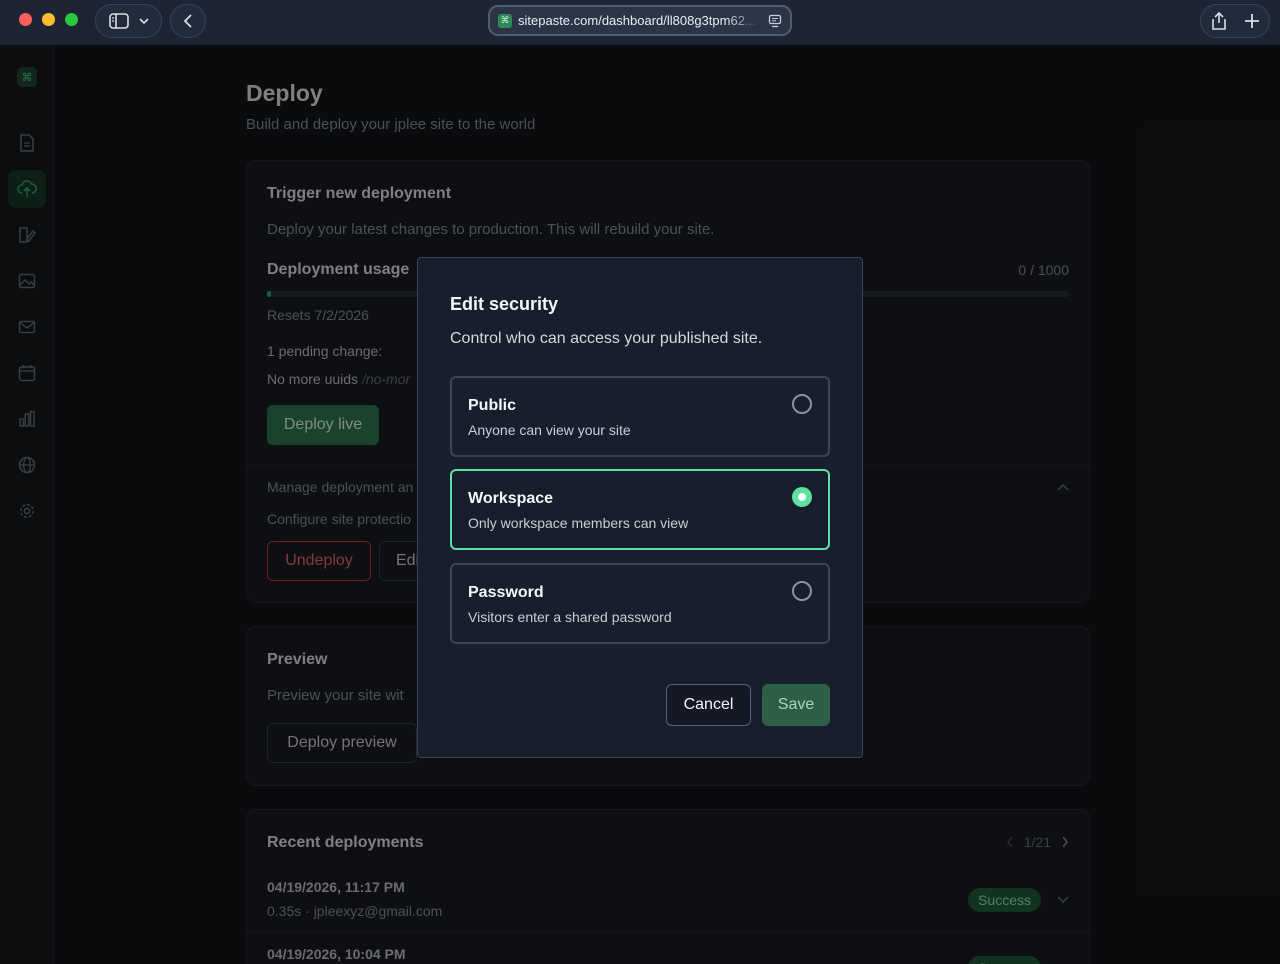  What do you see at coordinates (796, 705) in the screenshot?
I see `save-button: Save` at bounding box center [796, 705].